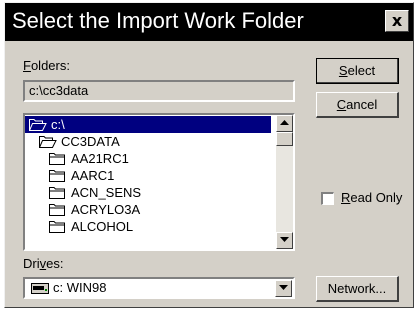 The width and height of the screenshot is (418, 311). What do you see at coordinates (40, 288) in the screenshot?
I see `hard-drive-icon` at bounding box center [40, 288].